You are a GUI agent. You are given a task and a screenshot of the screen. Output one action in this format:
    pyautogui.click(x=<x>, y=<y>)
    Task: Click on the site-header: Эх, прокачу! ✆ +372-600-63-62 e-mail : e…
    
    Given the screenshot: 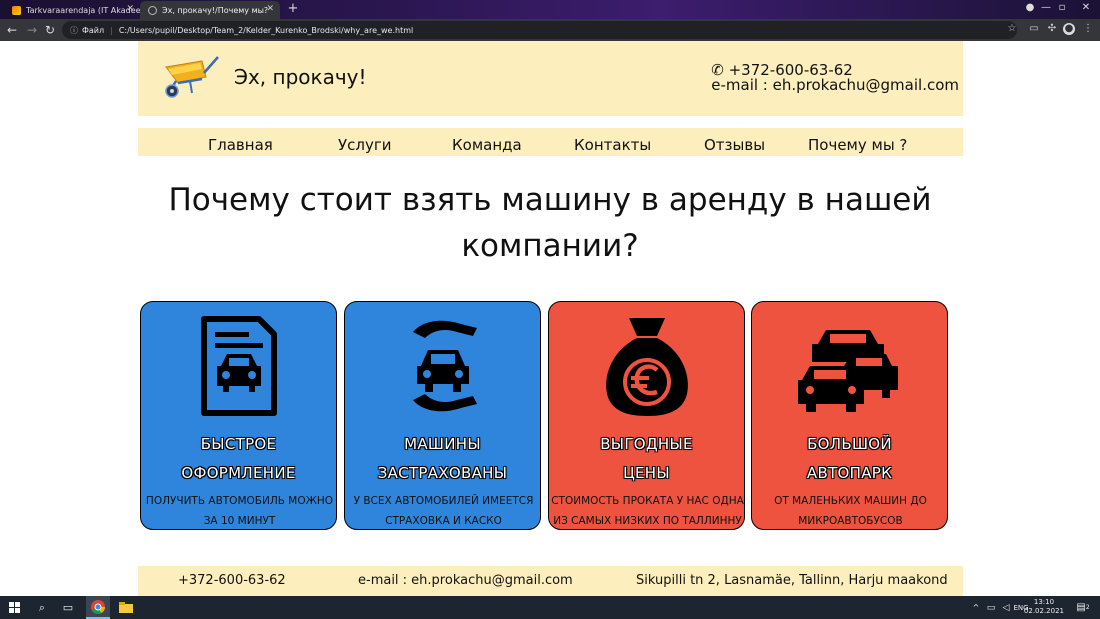 What is the action you would take?
    pyautogui.click(x=550, y=78)
    